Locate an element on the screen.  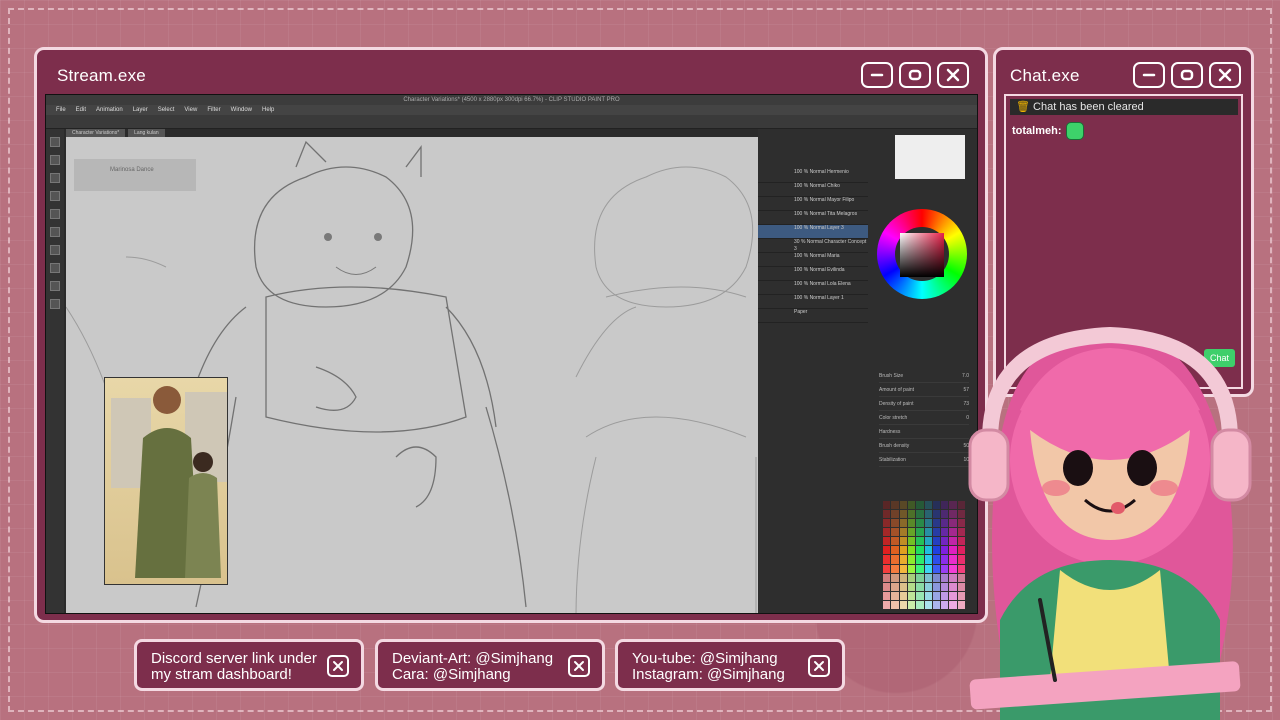
menu-help: Help is located at coordinates (268, 110).